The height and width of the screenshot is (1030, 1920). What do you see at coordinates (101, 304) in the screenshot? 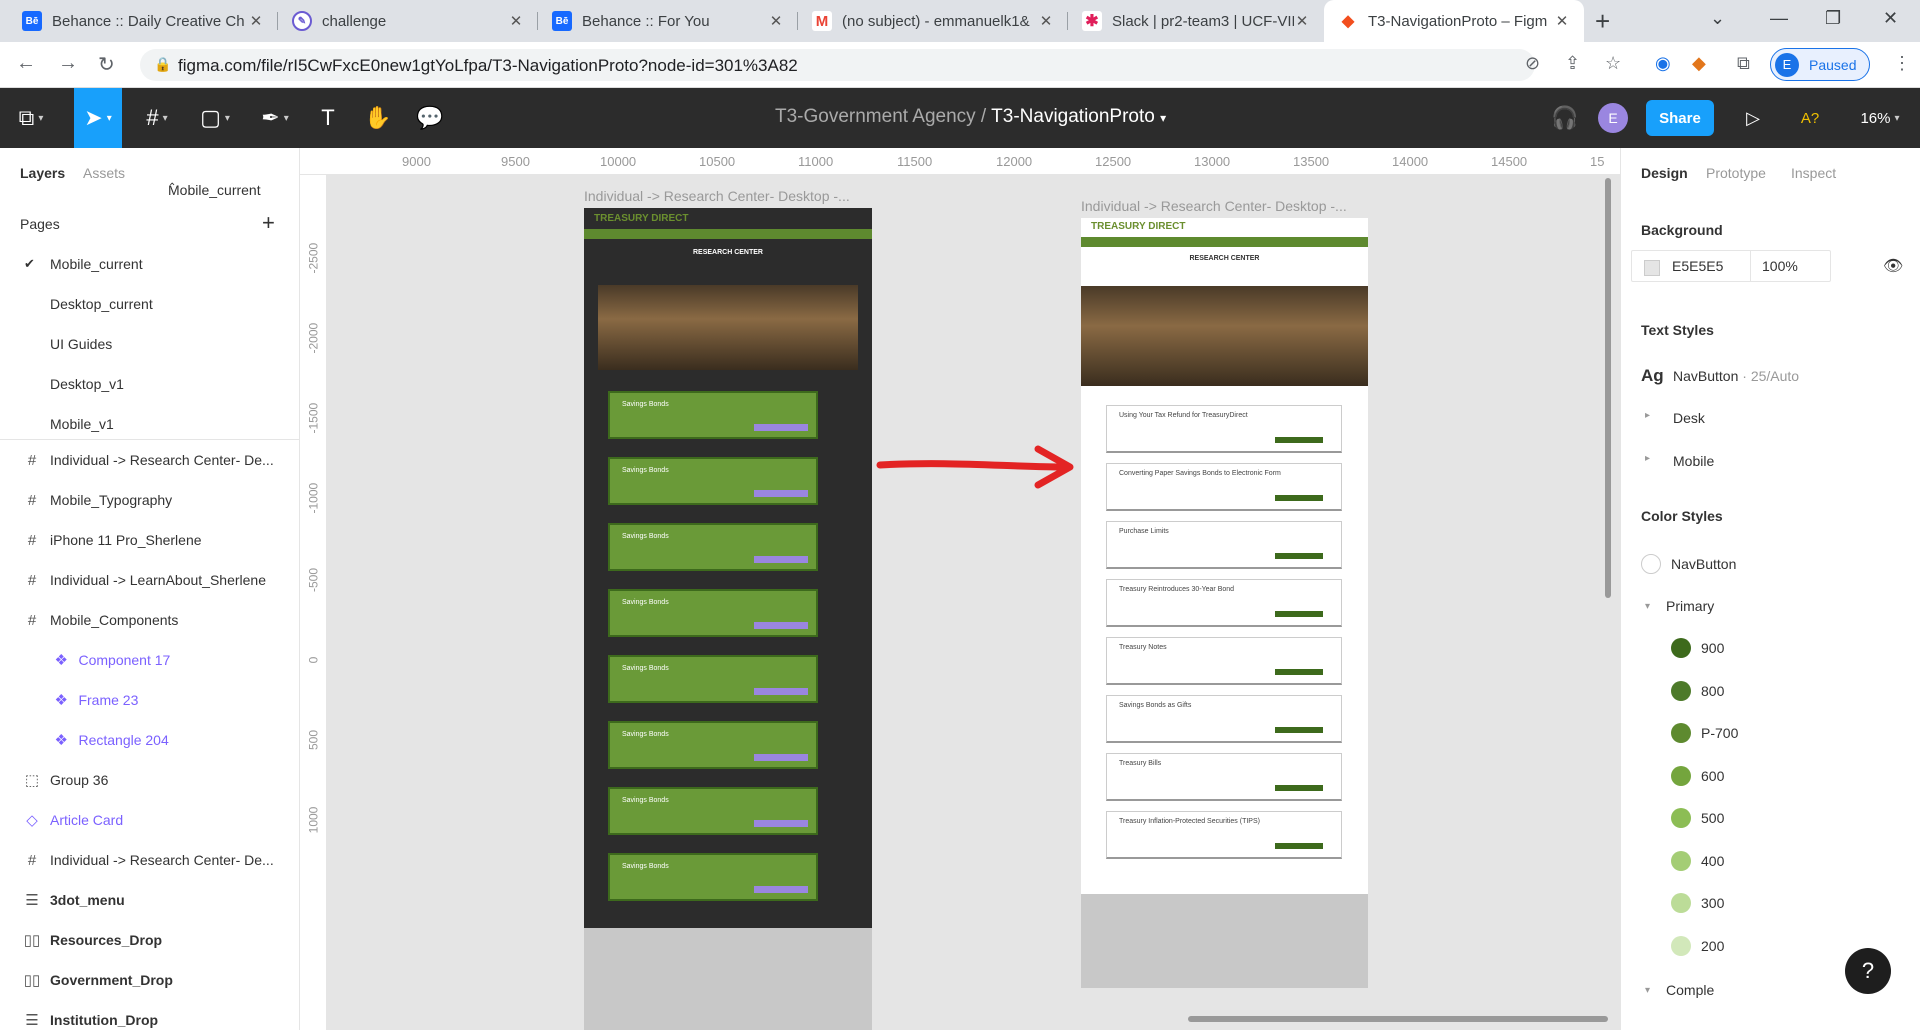
I see `page-item: Desktop_current` at bounding box center [101, 304].